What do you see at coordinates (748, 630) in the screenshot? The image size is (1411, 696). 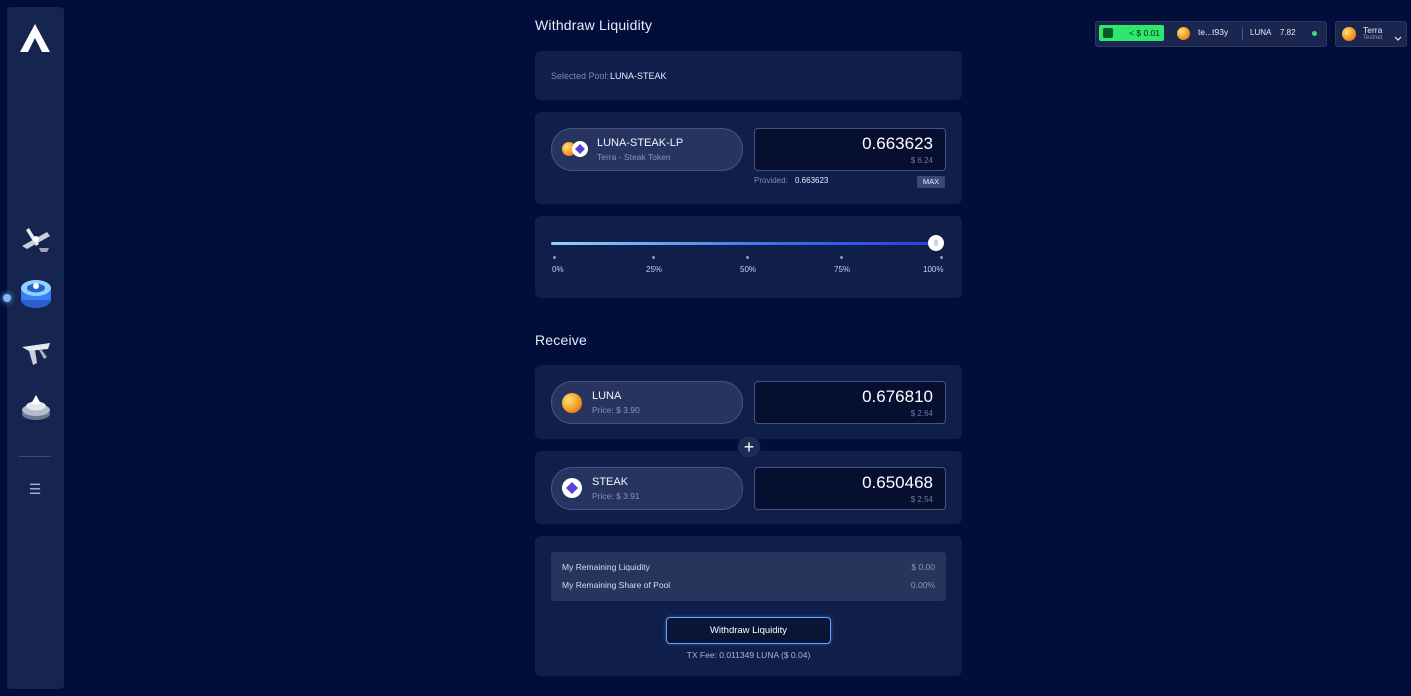 I see `withdraw-liquidity-button: Withdraw Liquidity` at bounding box center [748, 630].